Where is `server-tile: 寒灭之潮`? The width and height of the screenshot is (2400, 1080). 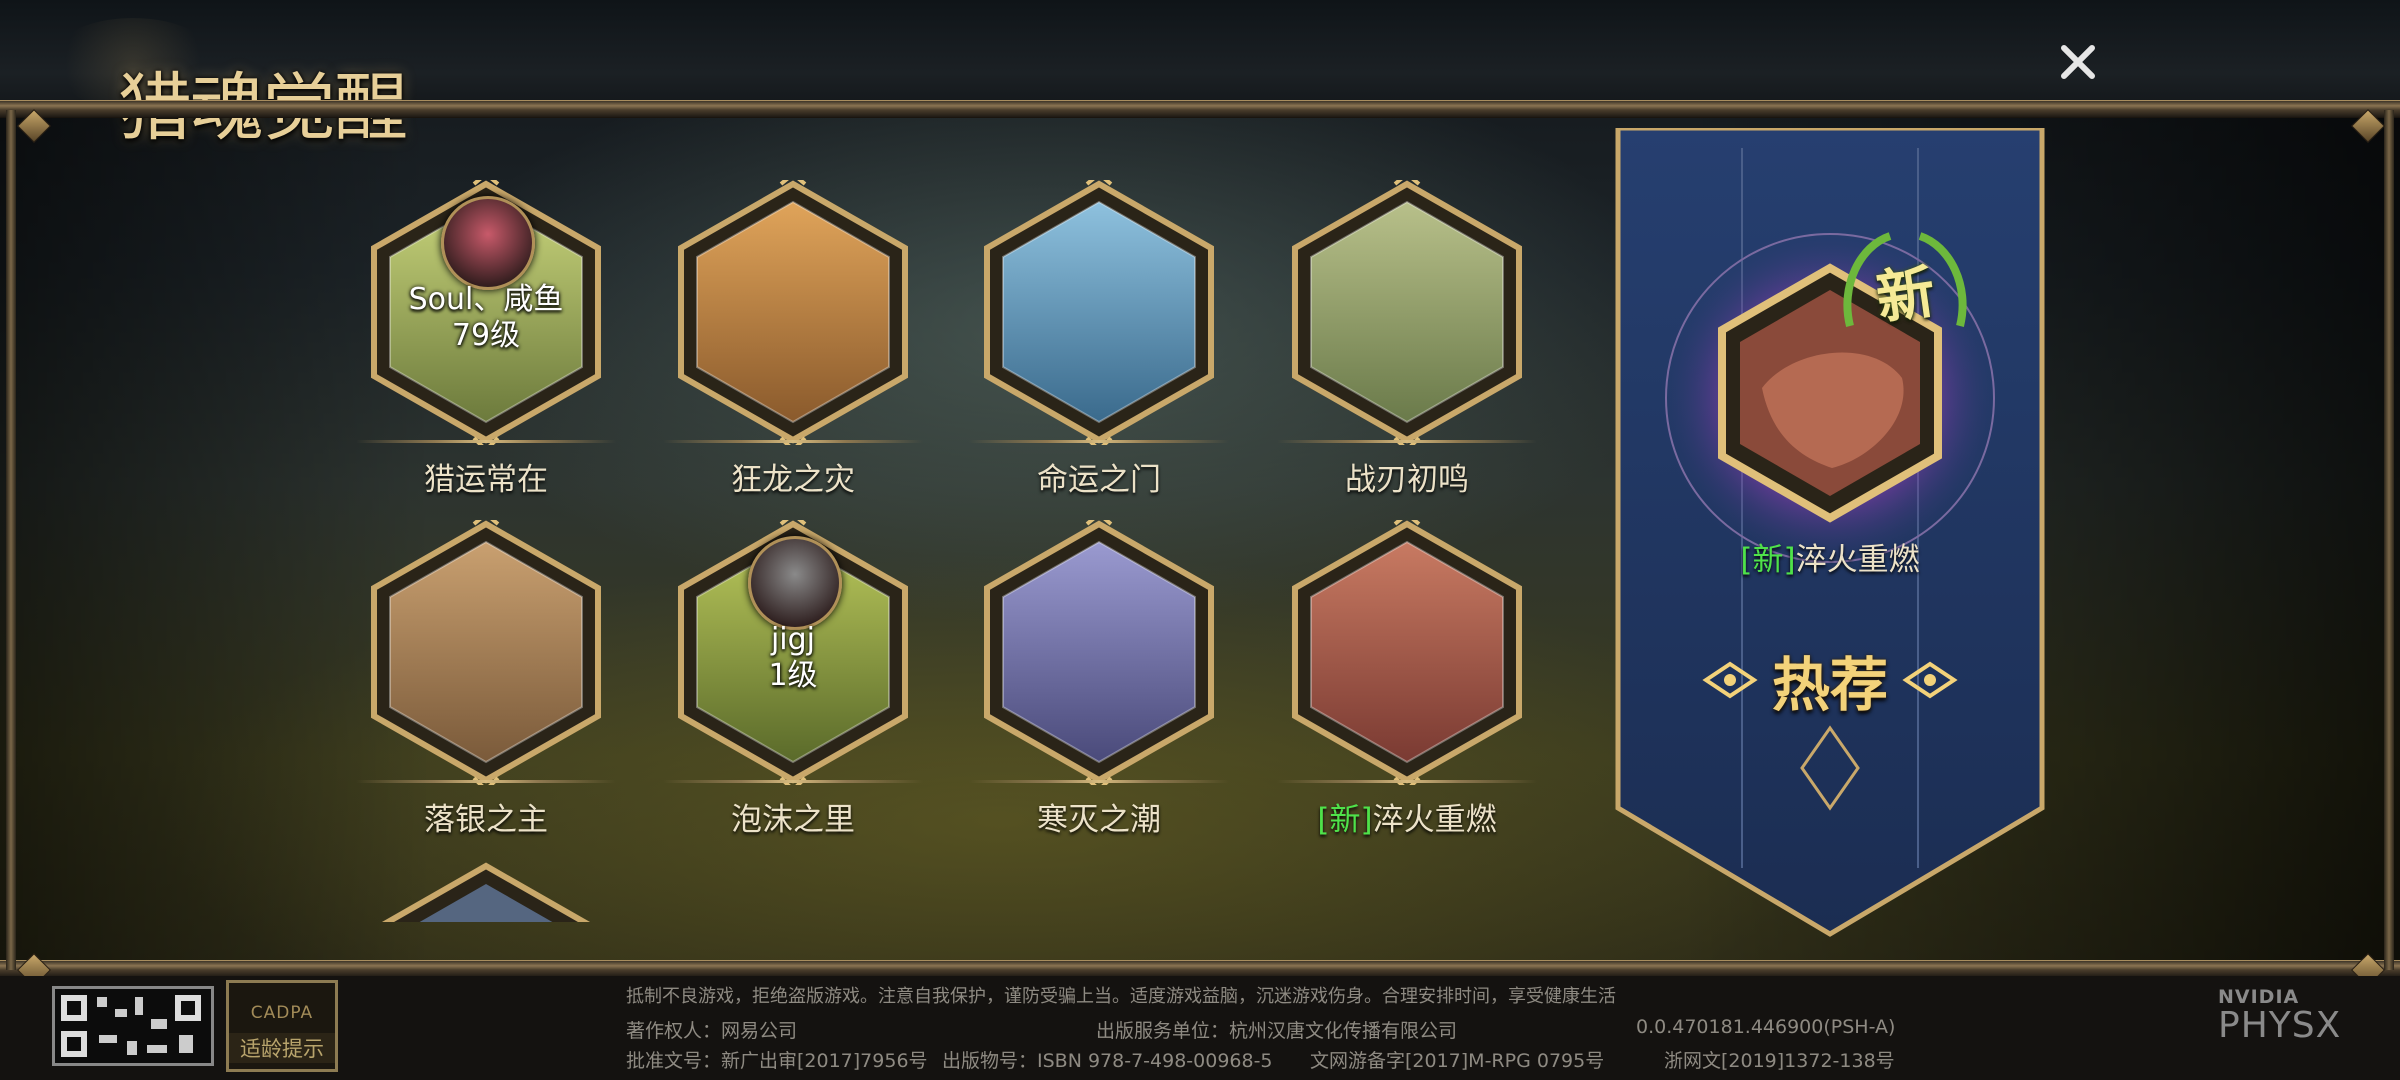
server-tile: 寒灭之潮 is located at coordinates (1099, 679).